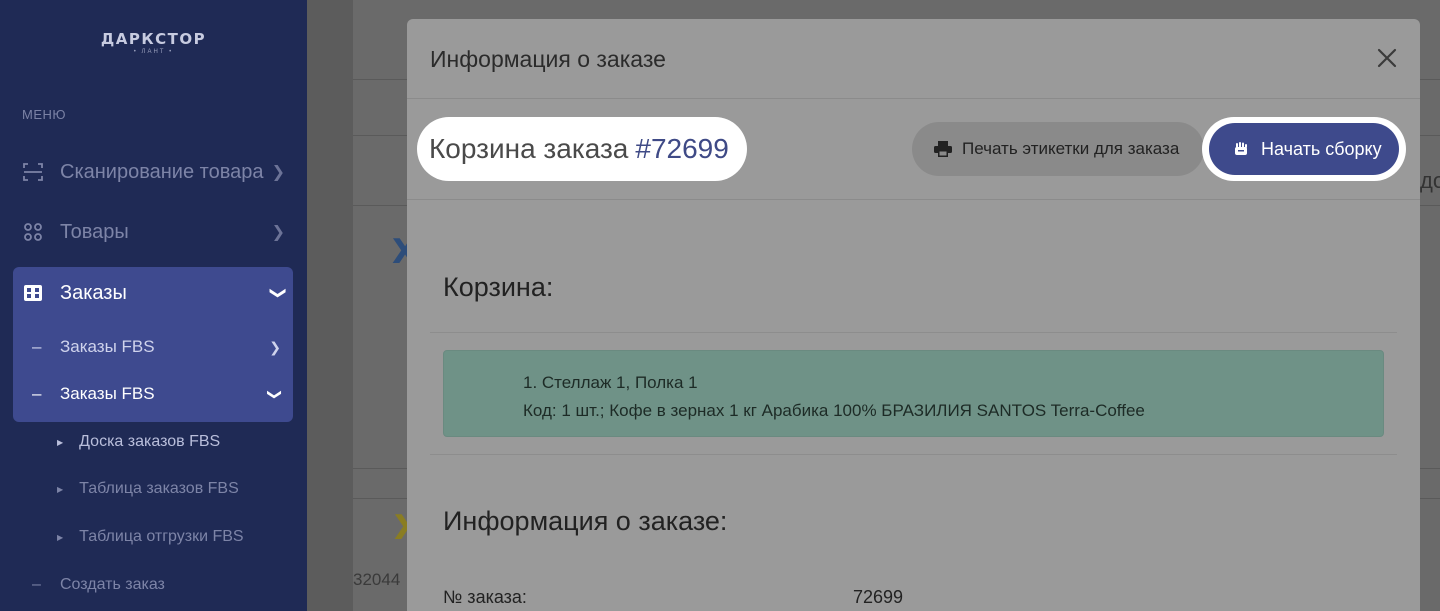 The image size is (1440, 611). Describe the element at coordinates (585, 521) in the screenshot. I see `order-info-section-title: Информация о заказе:` at that location.